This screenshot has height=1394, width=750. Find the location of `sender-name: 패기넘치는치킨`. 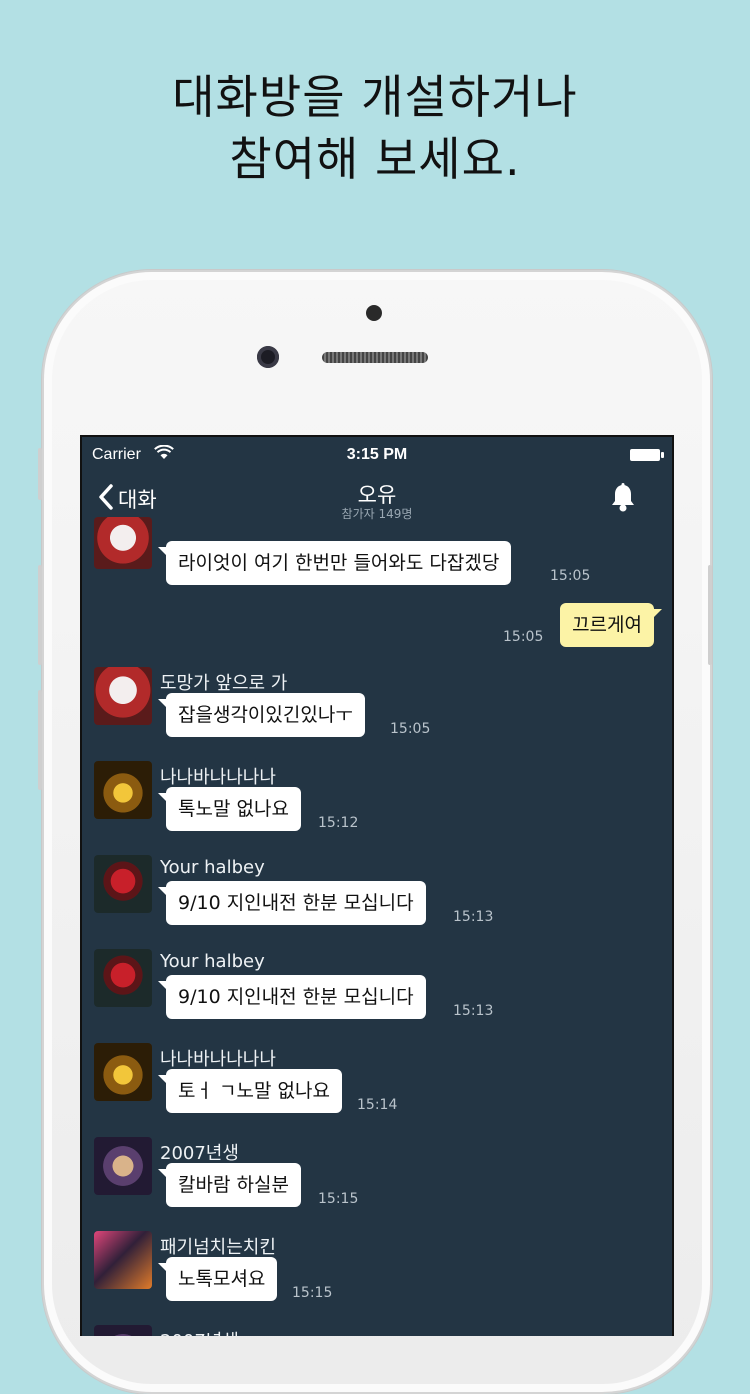

sender-name: 패기넘치는치킨 is located at coordinates (218, 1247).